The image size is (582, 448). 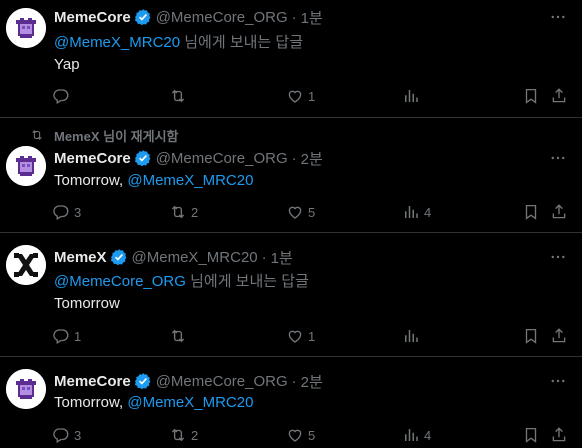 I want to click on reply-button, so click(x=63, y=96).